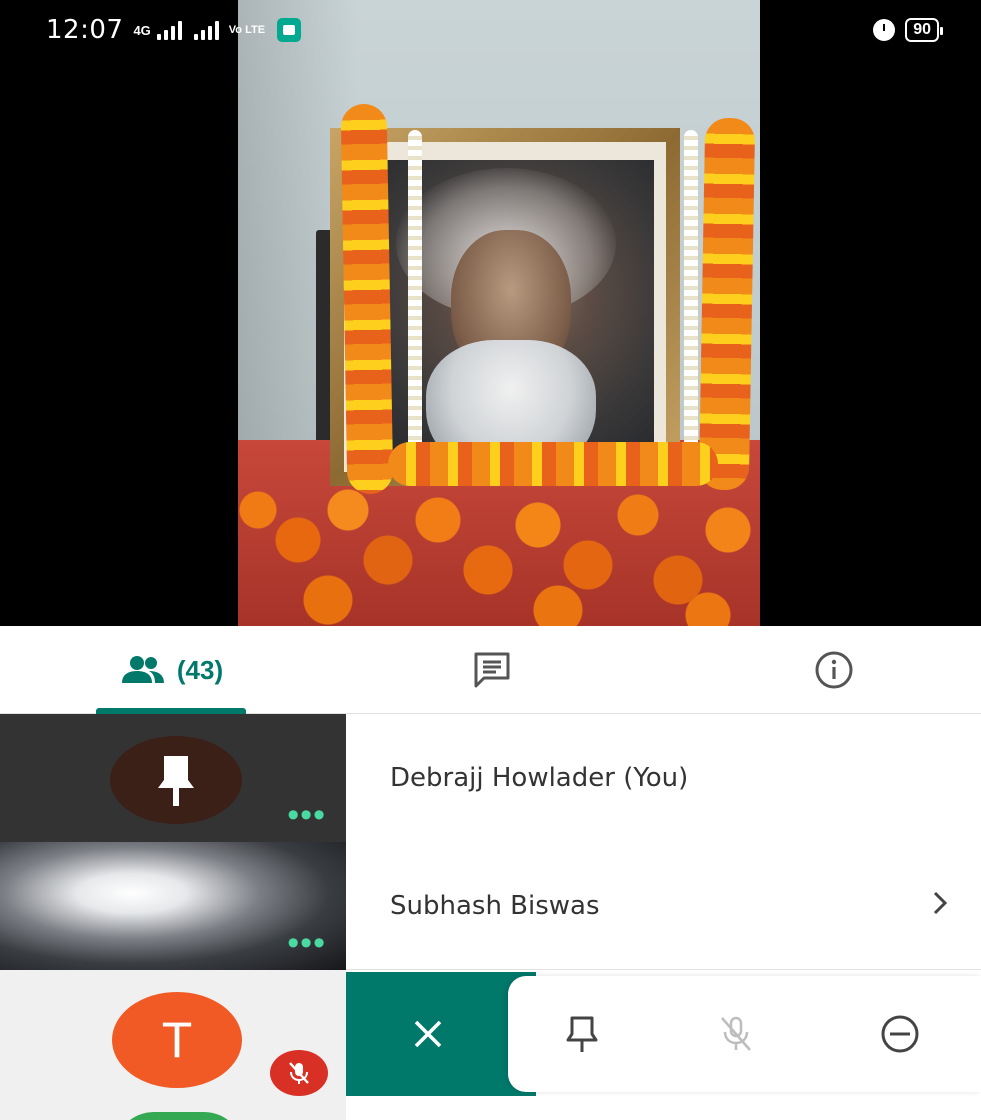 Image resolution: width=981 pixels, height=1120 pixels. Describe the element at coordinates (736, 1034) in the screenshot. I see `mute-button` at that location.